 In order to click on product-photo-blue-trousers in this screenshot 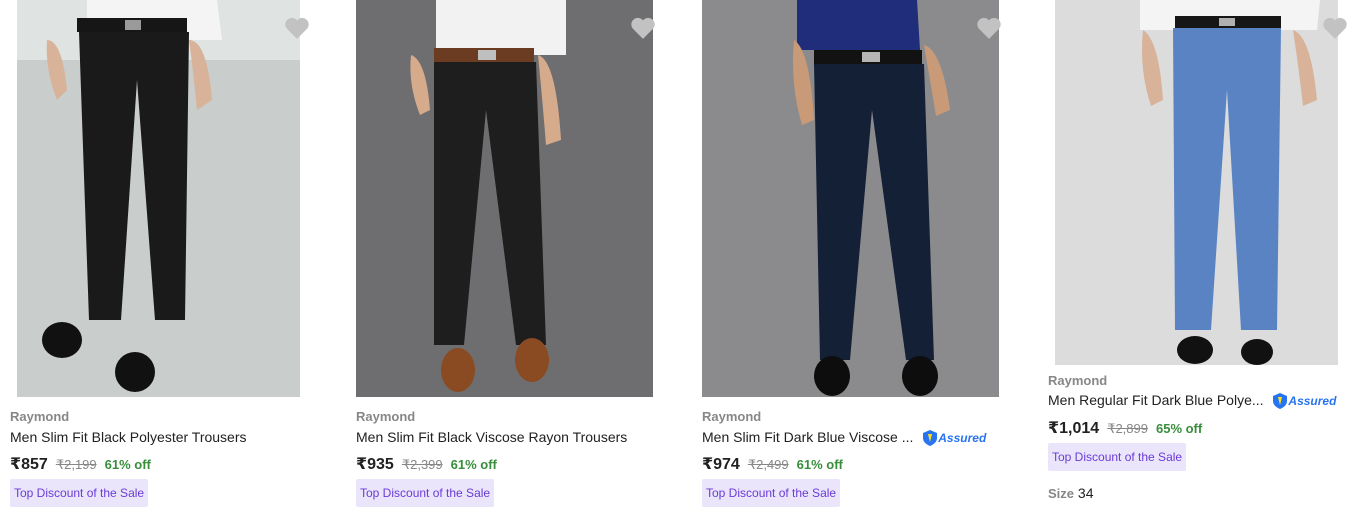, I will do `click(1196, 182)`.